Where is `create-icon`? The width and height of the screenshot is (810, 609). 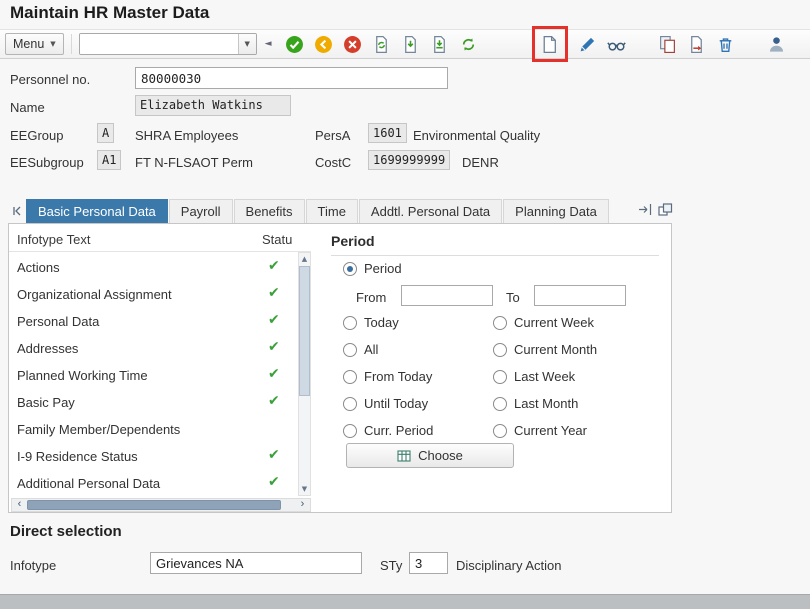 create-icon is located at coordinates (549, 44).